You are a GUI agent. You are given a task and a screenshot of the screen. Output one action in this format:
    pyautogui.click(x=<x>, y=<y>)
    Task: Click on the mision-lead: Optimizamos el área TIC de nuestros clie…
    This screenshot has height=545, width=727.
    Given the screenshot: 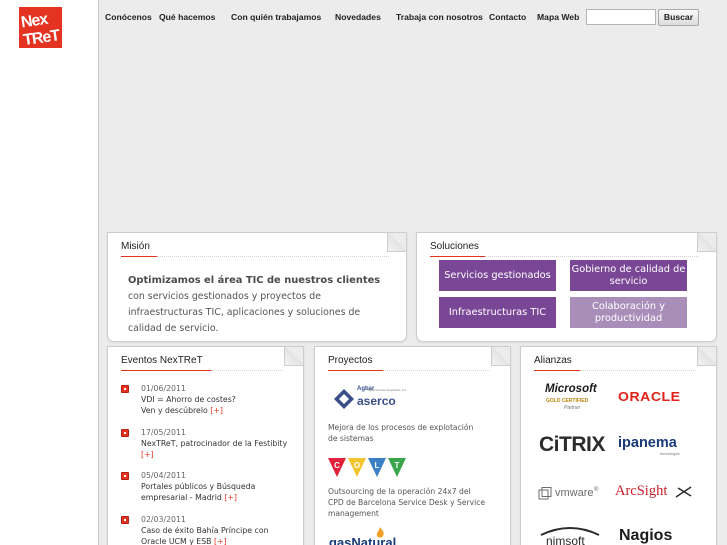 What is the action you would take?
    pyautogui.click(x=254, y=280)
    